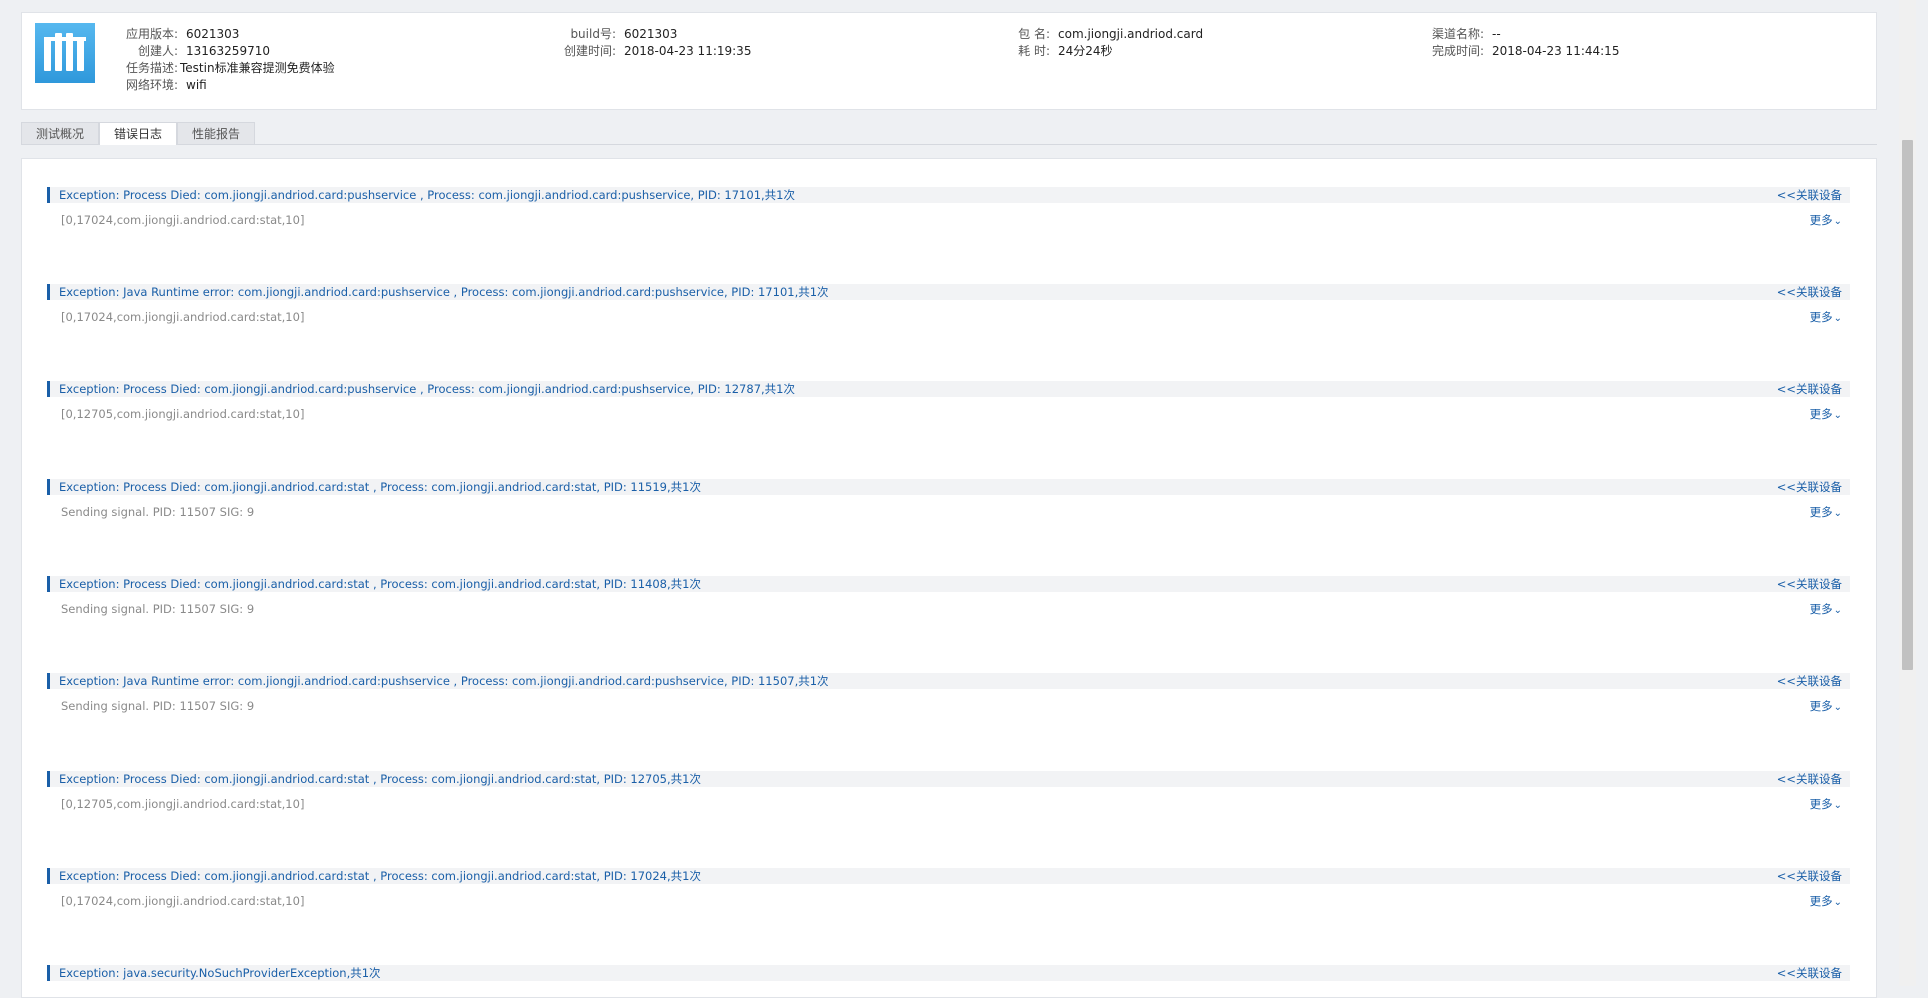  Describe the element at coordinates (688, 51) in the screenshot. I see `created-time-value: 2018-04-23 11:19:35` at that location.